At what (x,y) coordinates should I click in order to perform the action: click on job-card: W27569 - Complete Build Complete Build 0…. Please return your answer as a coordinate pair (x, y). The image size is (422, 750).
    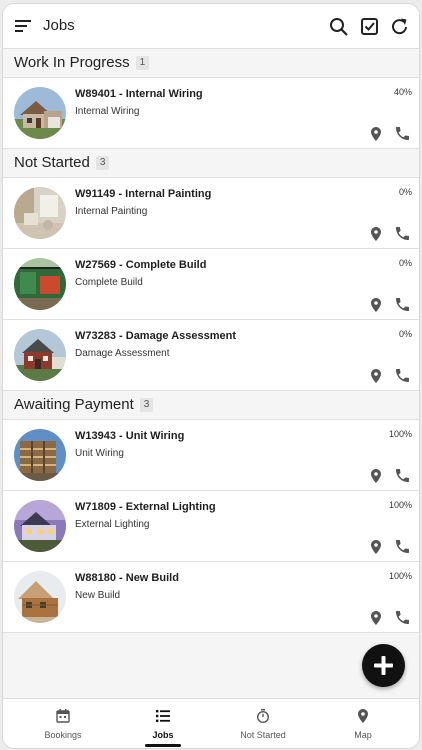
    Looking at the image, I should click on (211, 284).